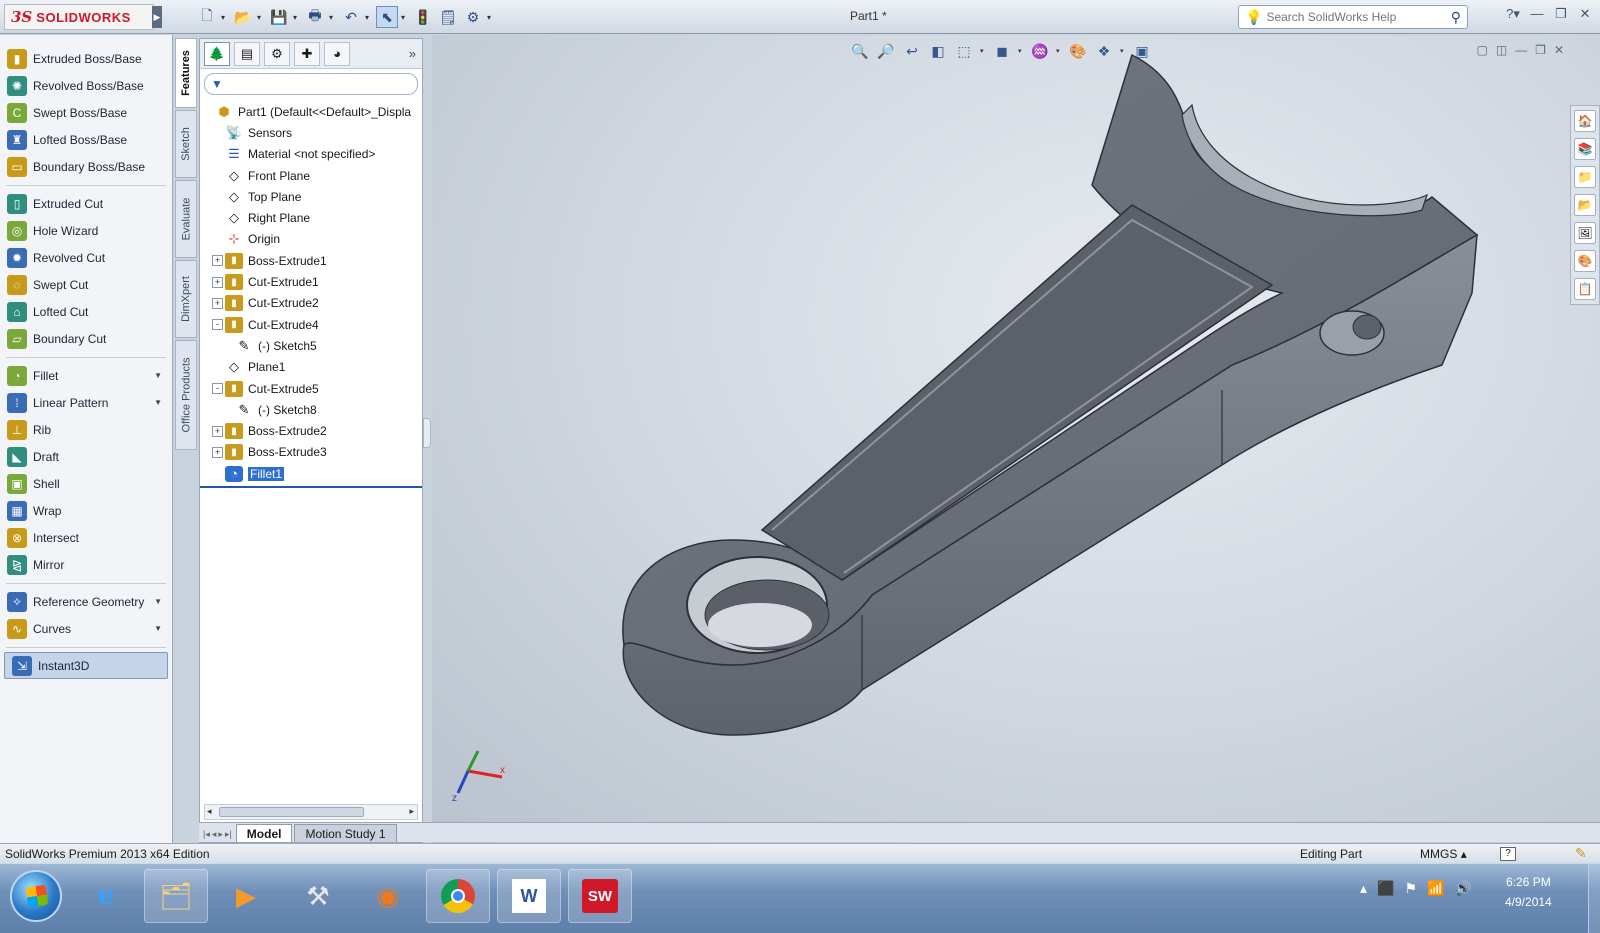 The width and height of the screenshot is (1600, 933). I want to click on tree-node-front-plane: ◇ Front Plane, so click(311, 175).